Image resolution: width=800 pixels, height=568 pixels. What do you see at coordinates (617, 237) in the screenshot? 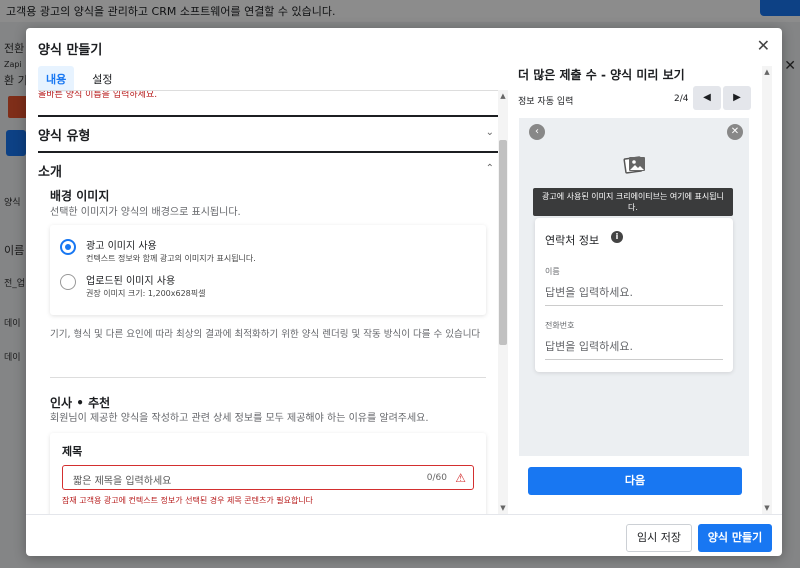
I see `info-icon: i` at bounding box center [617, 237].